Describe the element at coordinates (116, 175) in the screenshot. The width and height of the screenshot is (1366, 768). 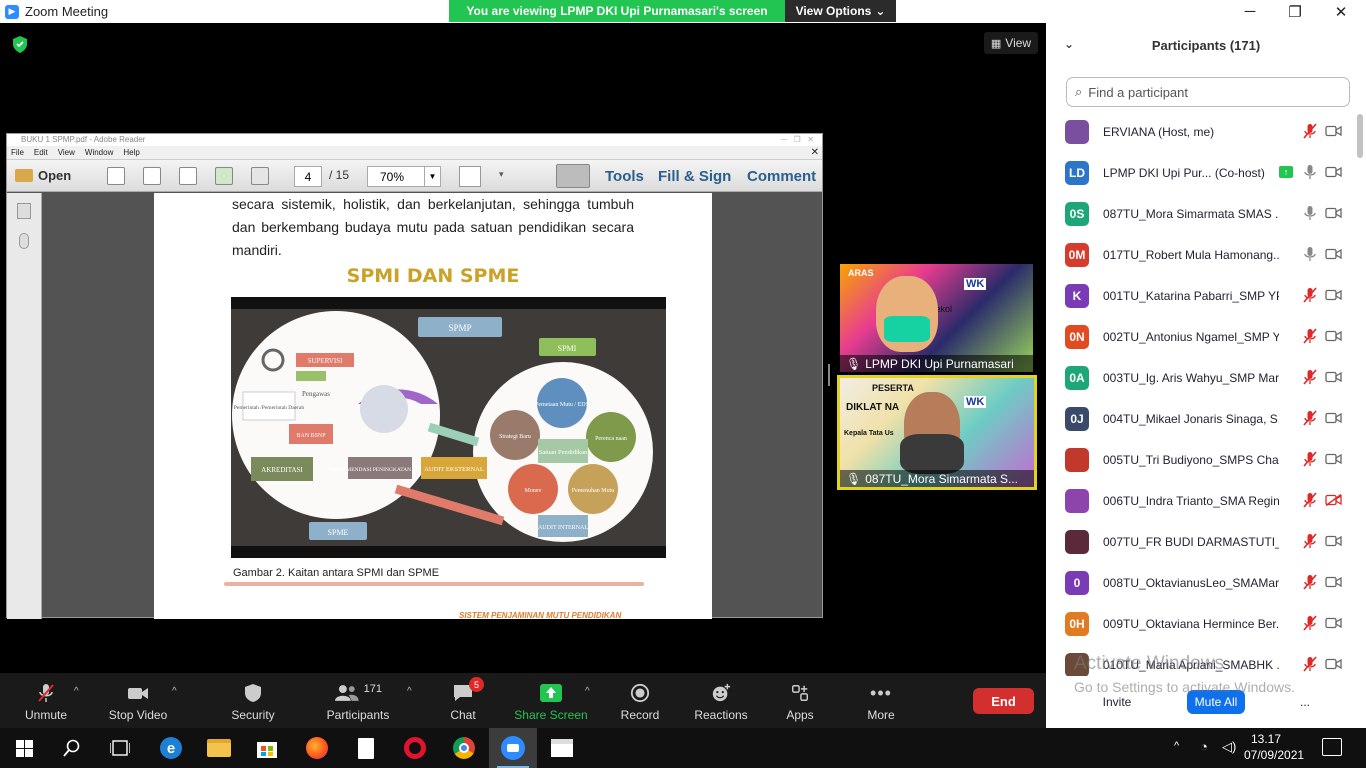
I see `create-pdf-icon` at that location.